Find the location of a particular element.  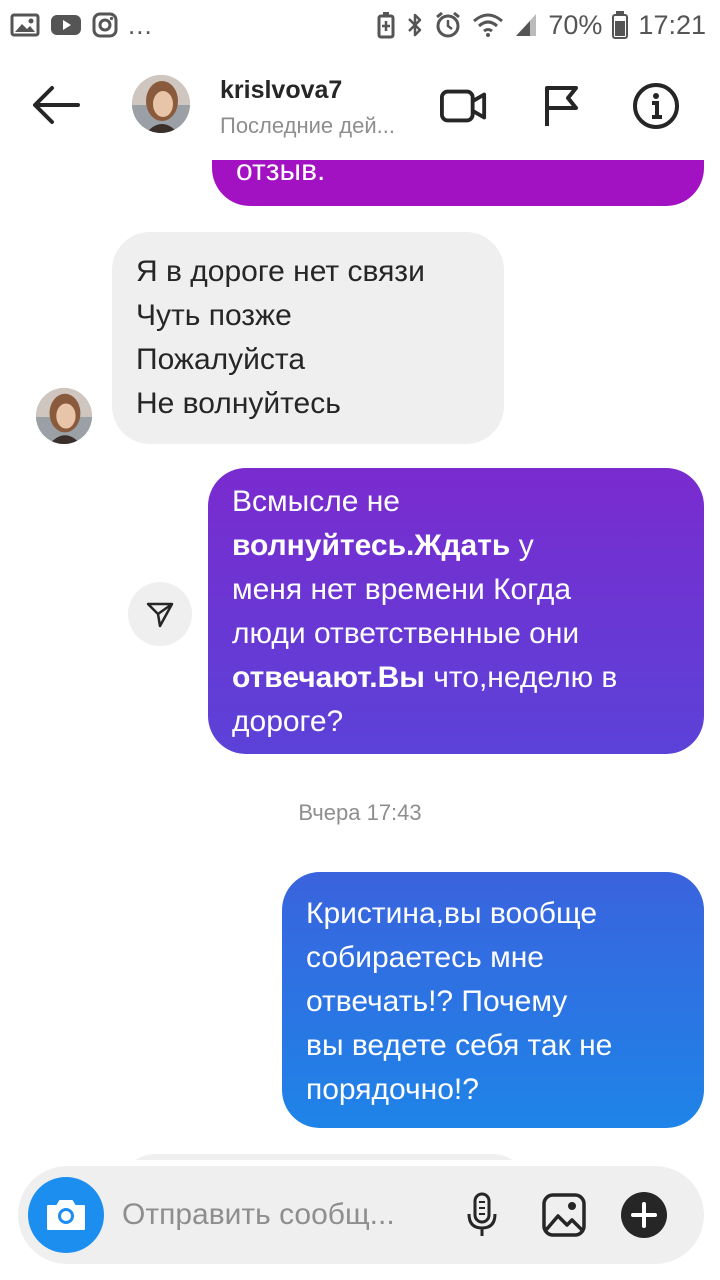

microphone-icon is located at coordinates (482, 1214).